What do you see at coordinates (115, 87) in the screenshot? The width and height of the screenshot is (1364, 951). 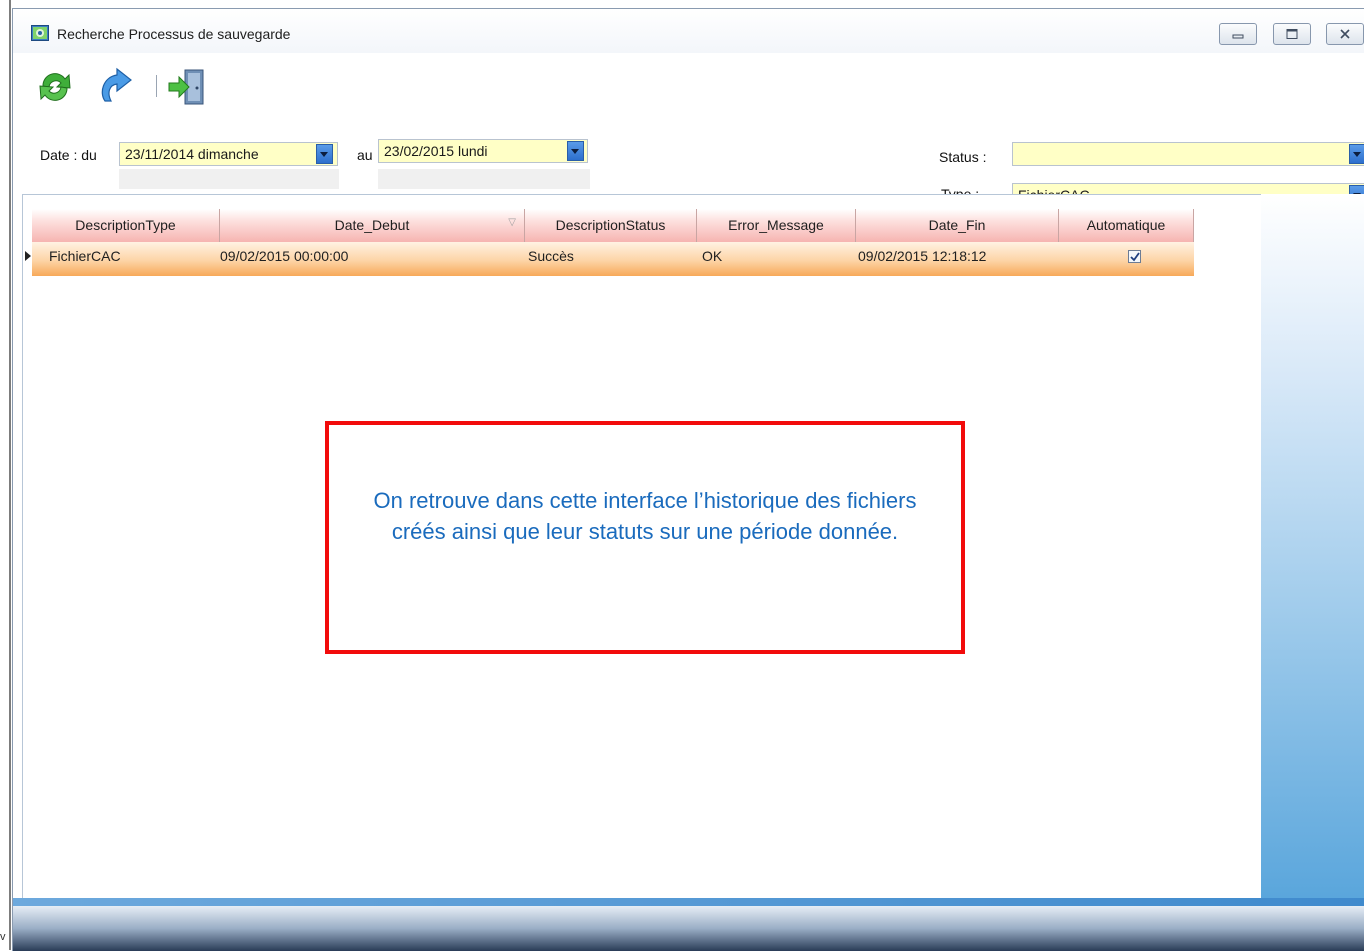 I see `redo-icon` at bounding box center [115, 87].